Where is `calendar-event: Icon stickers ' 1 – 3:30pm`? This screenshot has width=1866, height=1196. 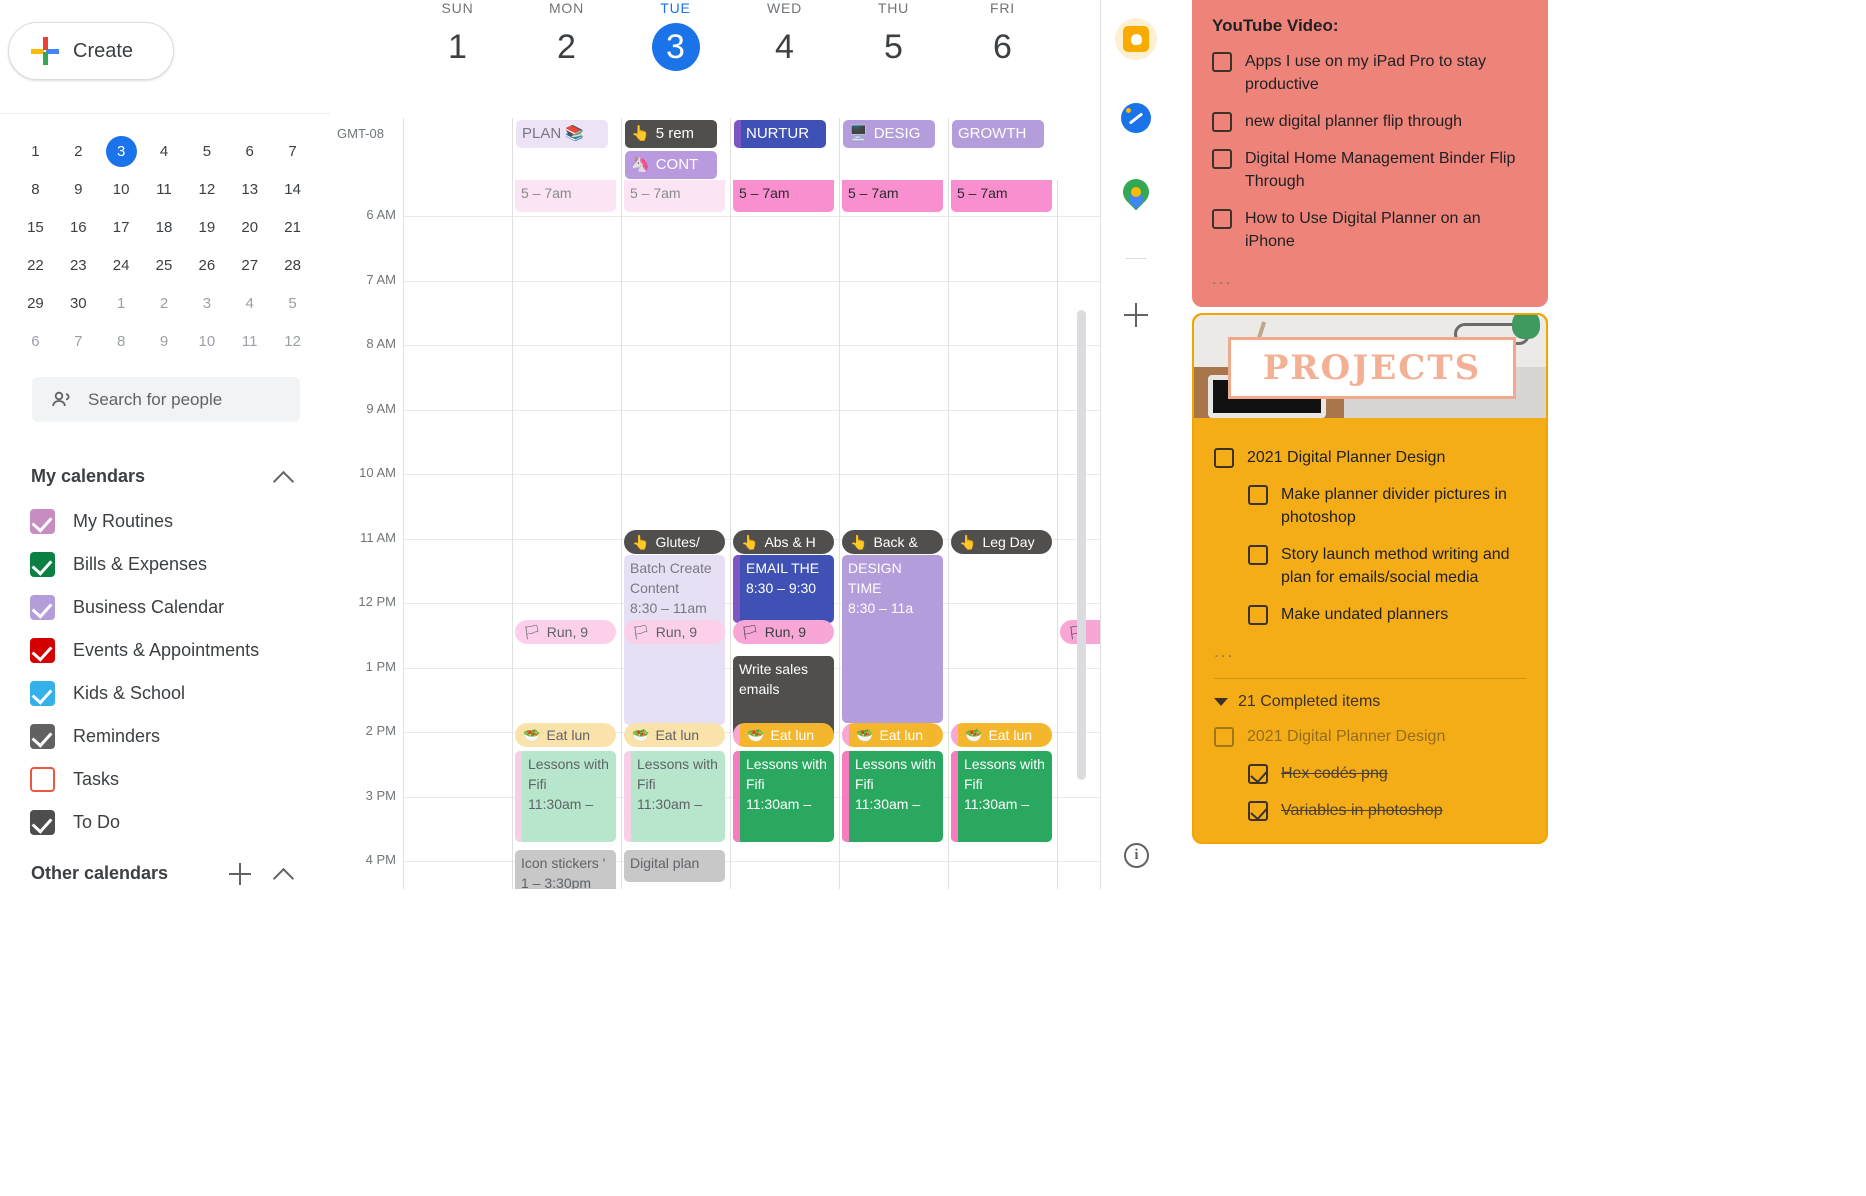 calendar-event: Icon stickers ' 1 – 3:30pm is located at coordinates (565, 869).